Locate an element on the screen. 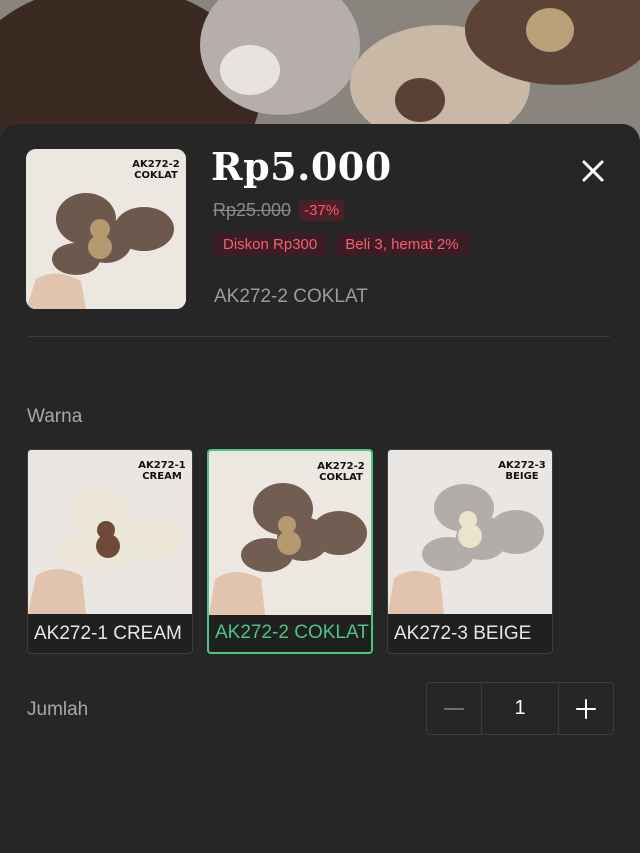 The width and height of the screenshot is (640, 853). option-photo-label-line1: AK272-1 is located at coordinates (162, 465).